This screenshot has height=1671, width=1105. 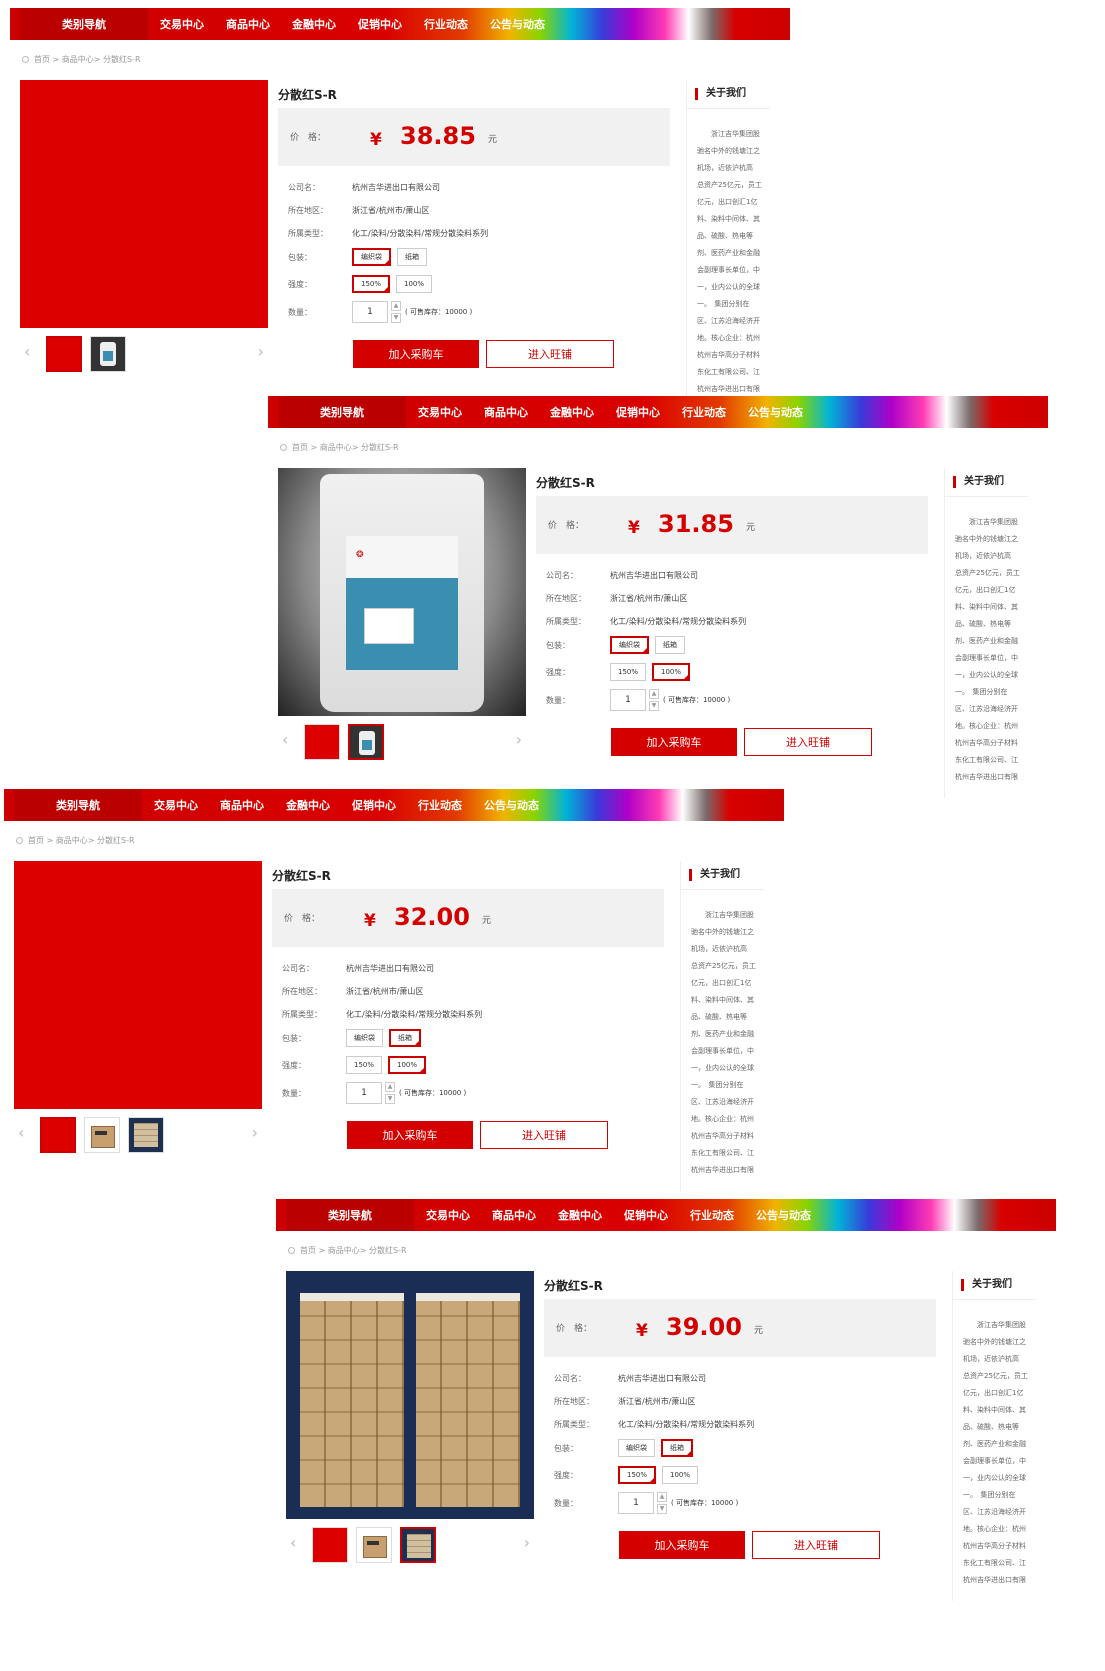 I want to click on about-us-heading: 关于我们, so click(x=720, y=94).